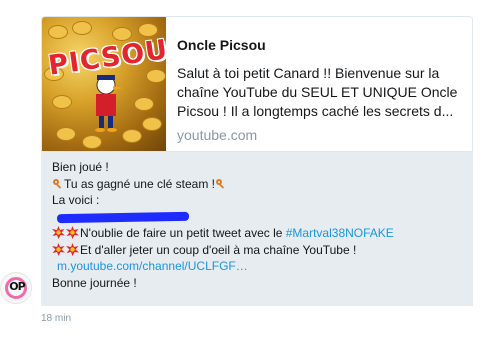 This screenshot has height=337, width=483. I want to click on message-line-8: Bonne journée !, so click(94, 282).